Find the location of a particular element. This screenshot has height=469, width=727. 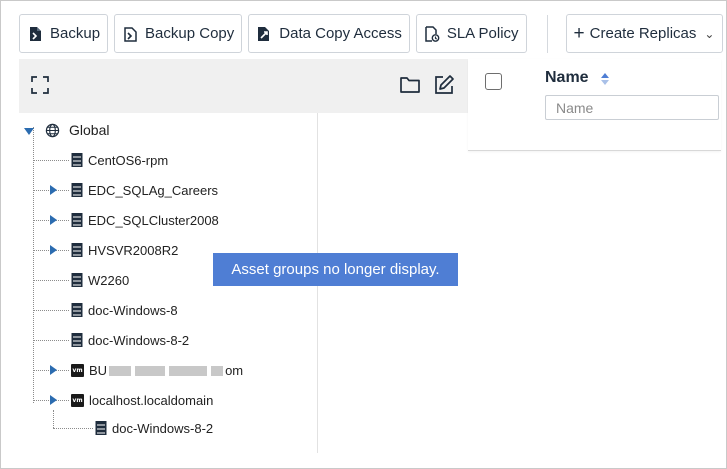

tree-node-label: EDC_SQLAg_Careers is located at coordinates (153, 190).